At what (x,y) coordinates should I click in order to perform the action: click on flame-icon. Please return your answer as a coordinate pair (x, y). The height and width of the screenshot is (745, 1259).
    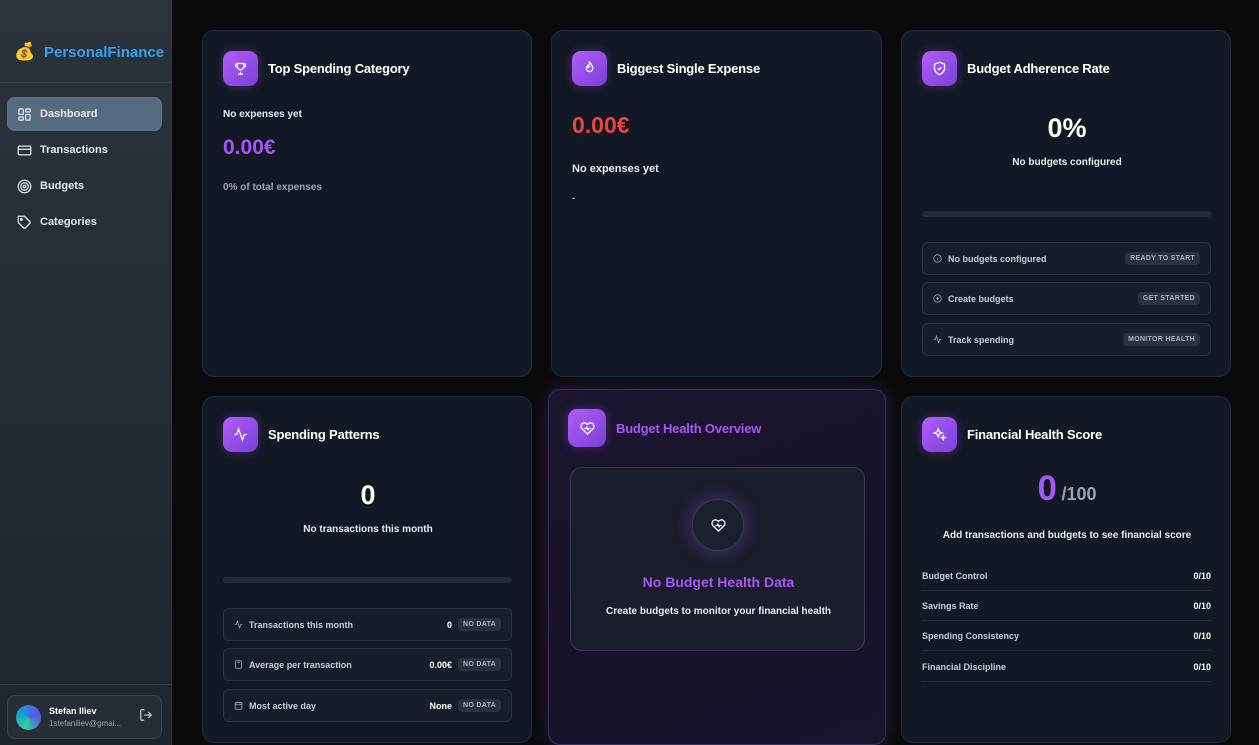
    Looking at the image, I should click on (589, 68).